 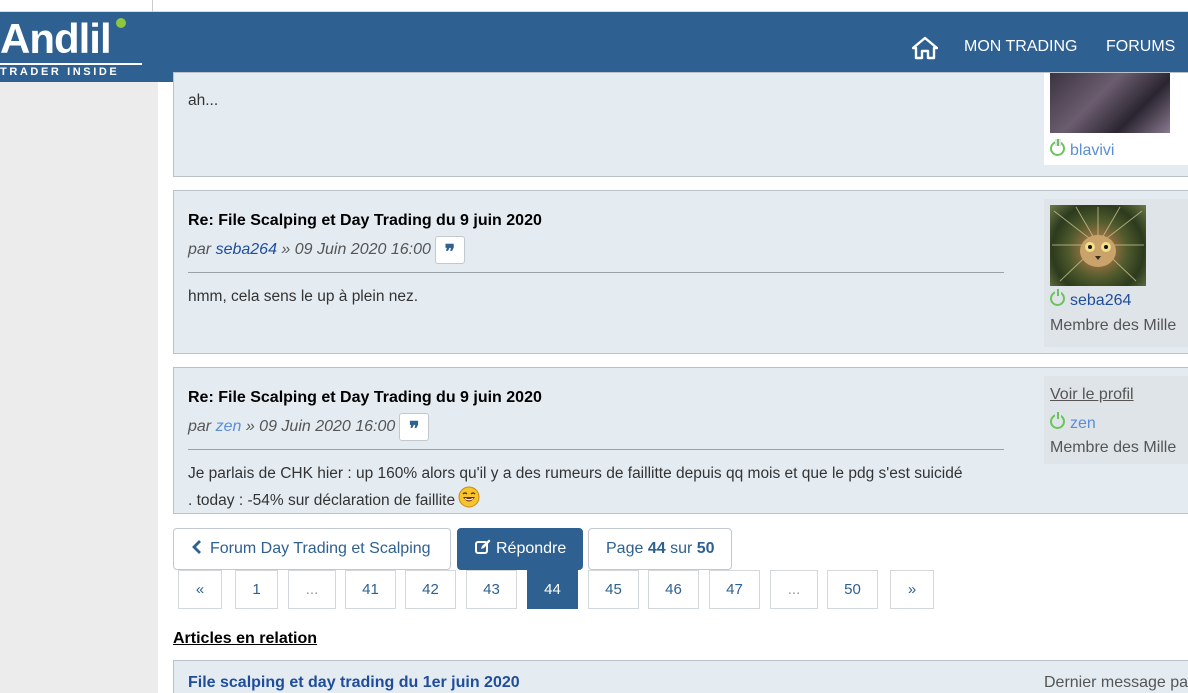 I want to click on last-page-button: », so click(x=912, y=589).